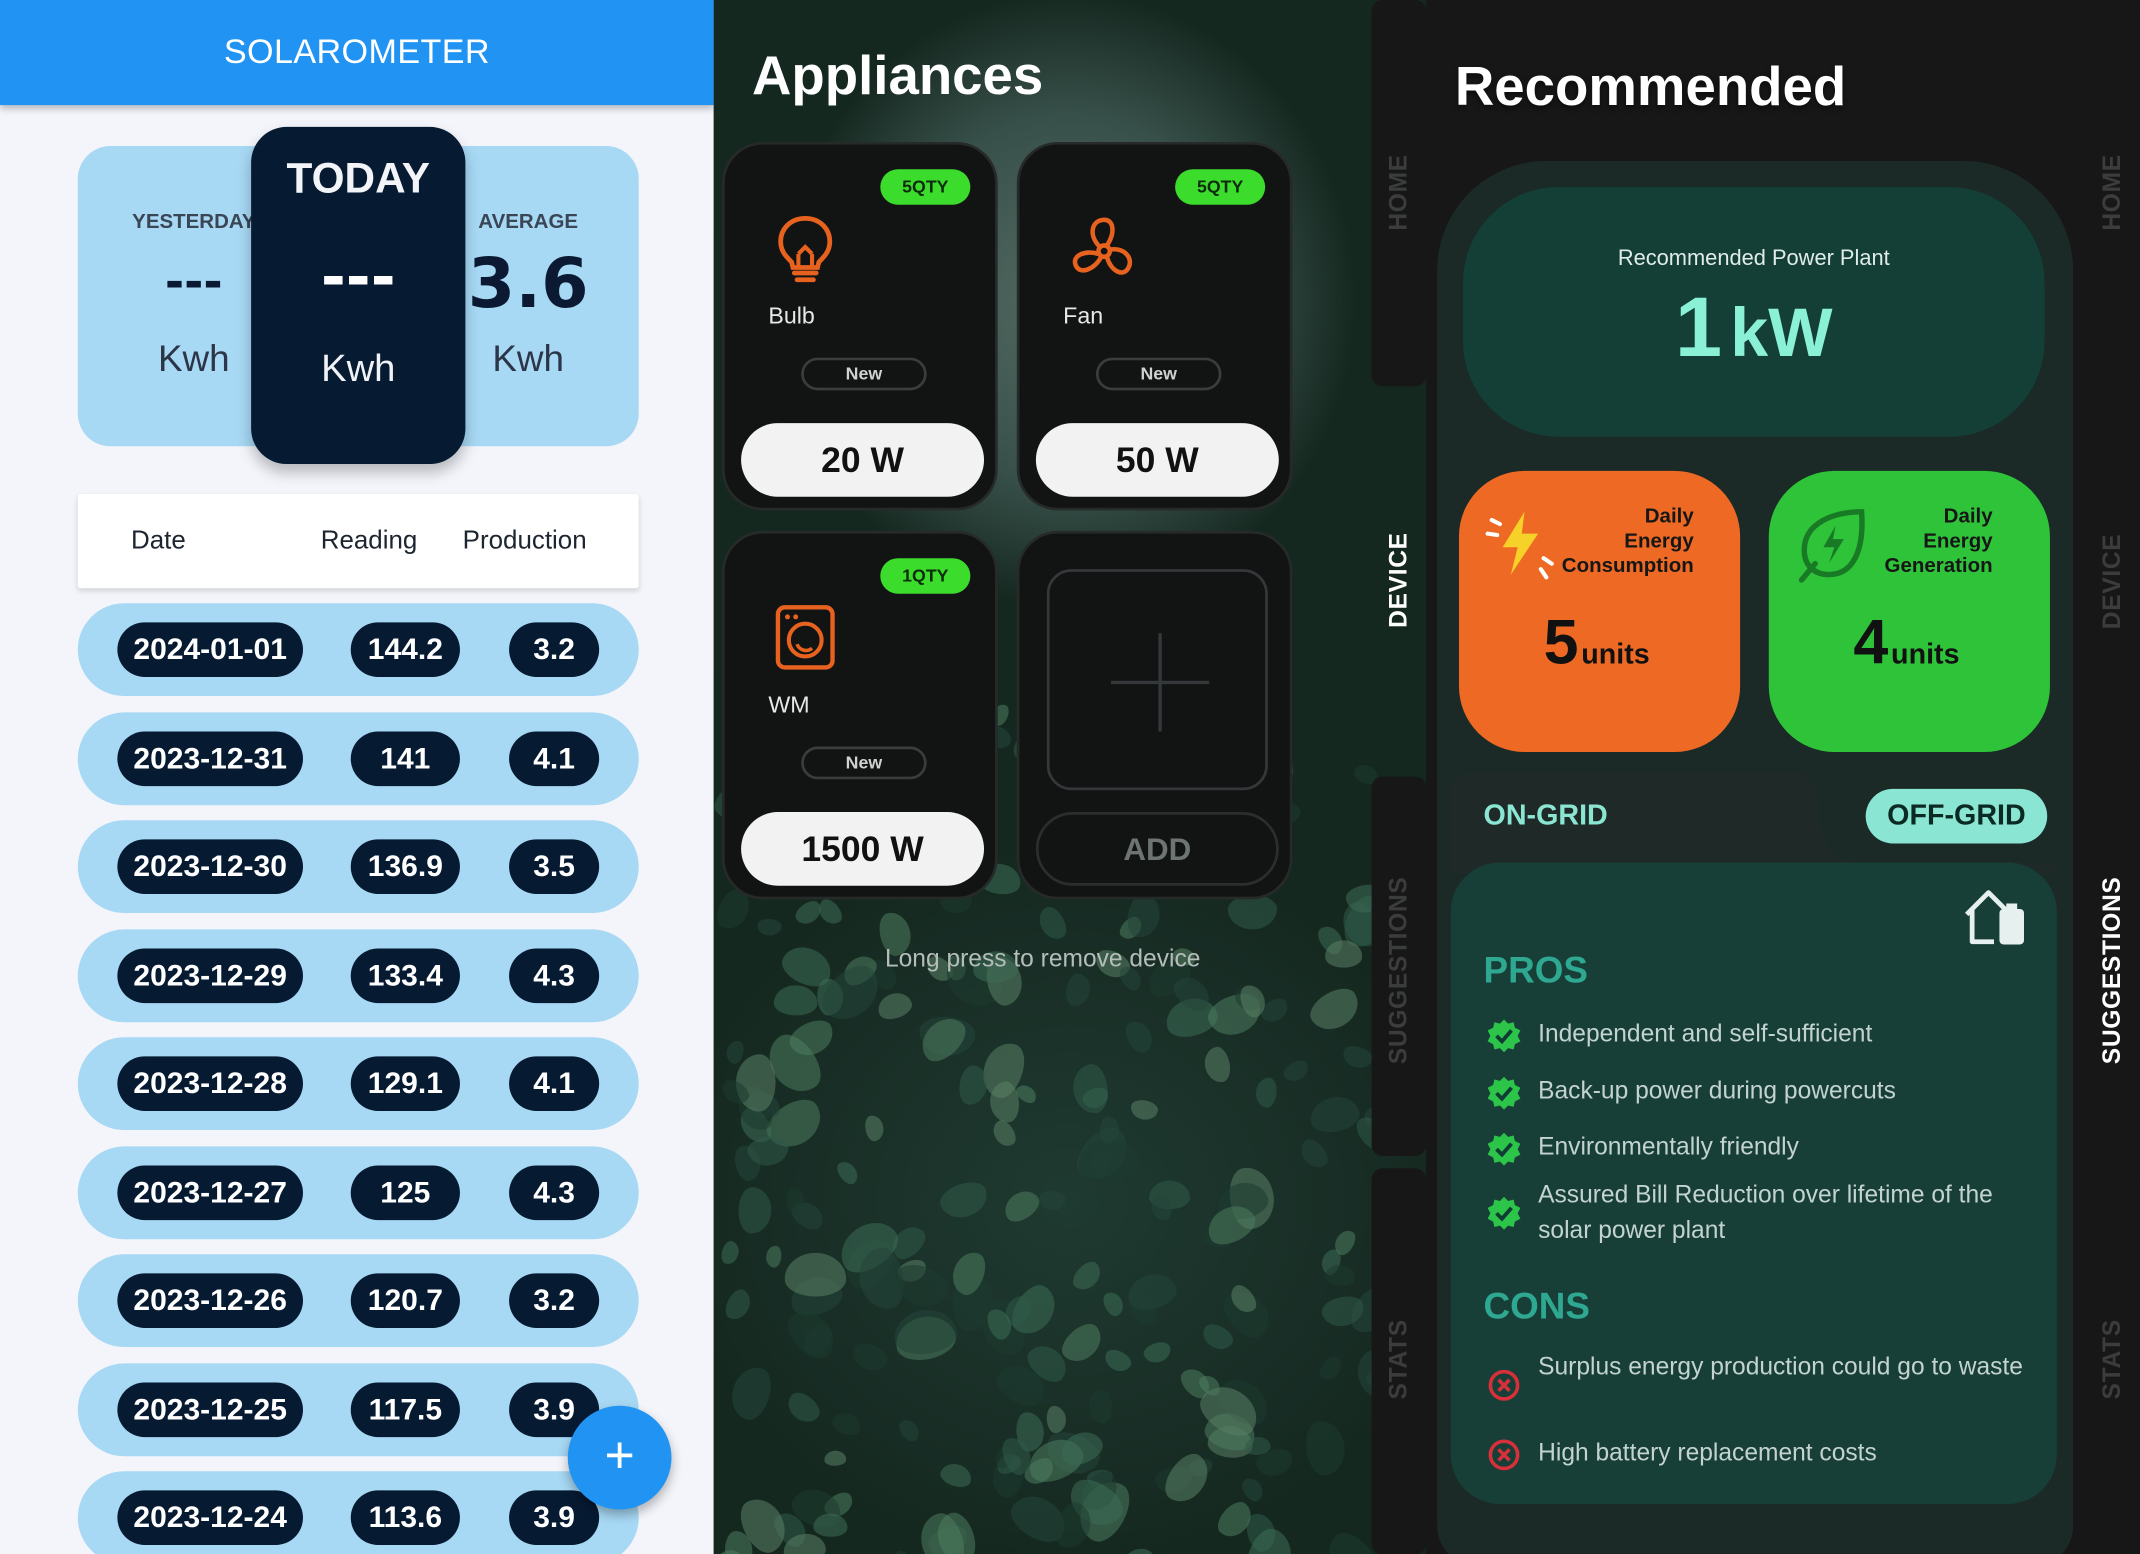 This screenshot has width=2140, height=1554. Describe the element at coordinates (789, 704) in the screenshot. I see `device-name: WM` at that location.